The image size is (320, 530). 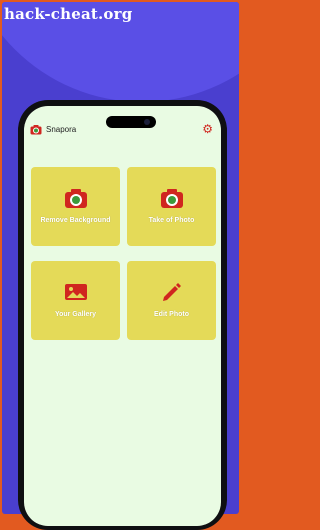 What do you see at coordinates (76, 292) in the screenshot?
I see `gallery-icon` at bounding box center [76, 292].